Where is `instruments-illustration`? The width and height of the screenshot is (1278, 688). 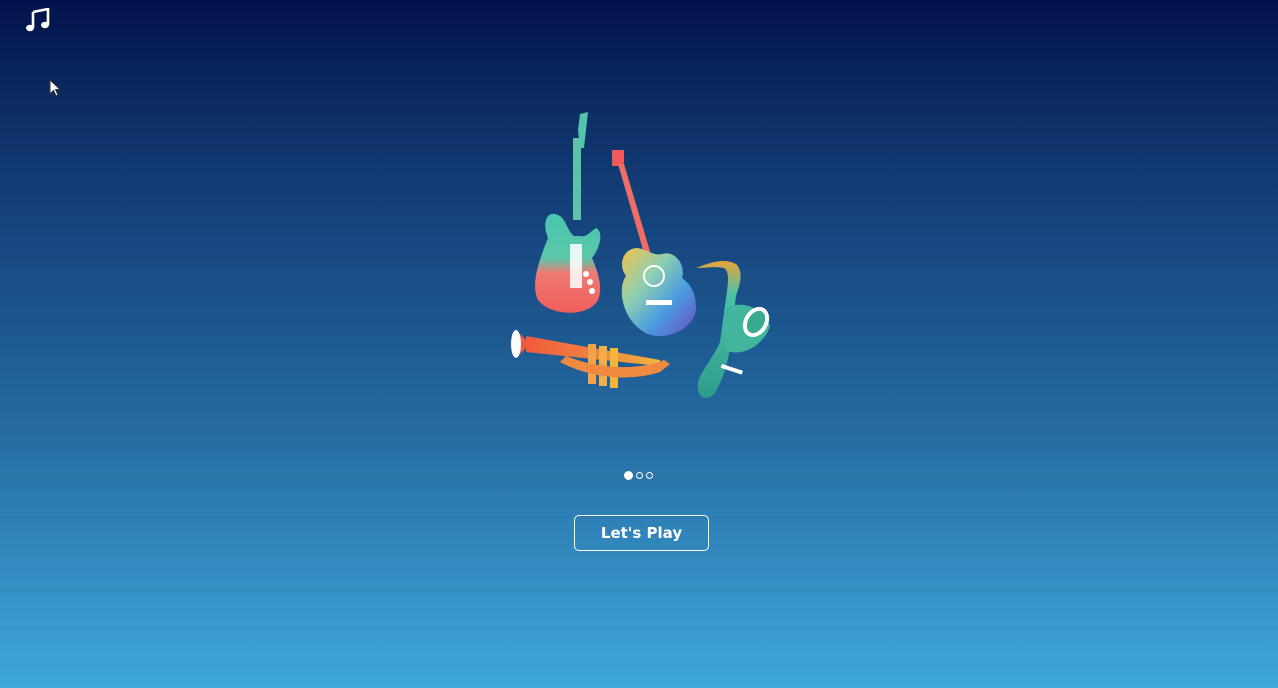 instruments-illustration is located at coordinates (645, 258).